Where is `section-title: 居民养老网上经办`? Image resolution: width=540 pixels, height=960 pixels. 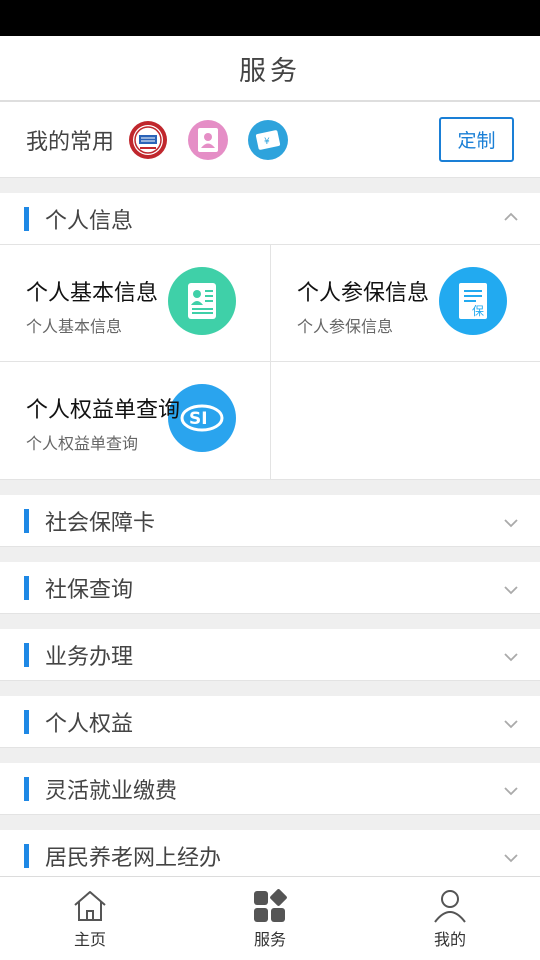
section-title: 居民养老网上经办 is located at coordinates (133, 858).